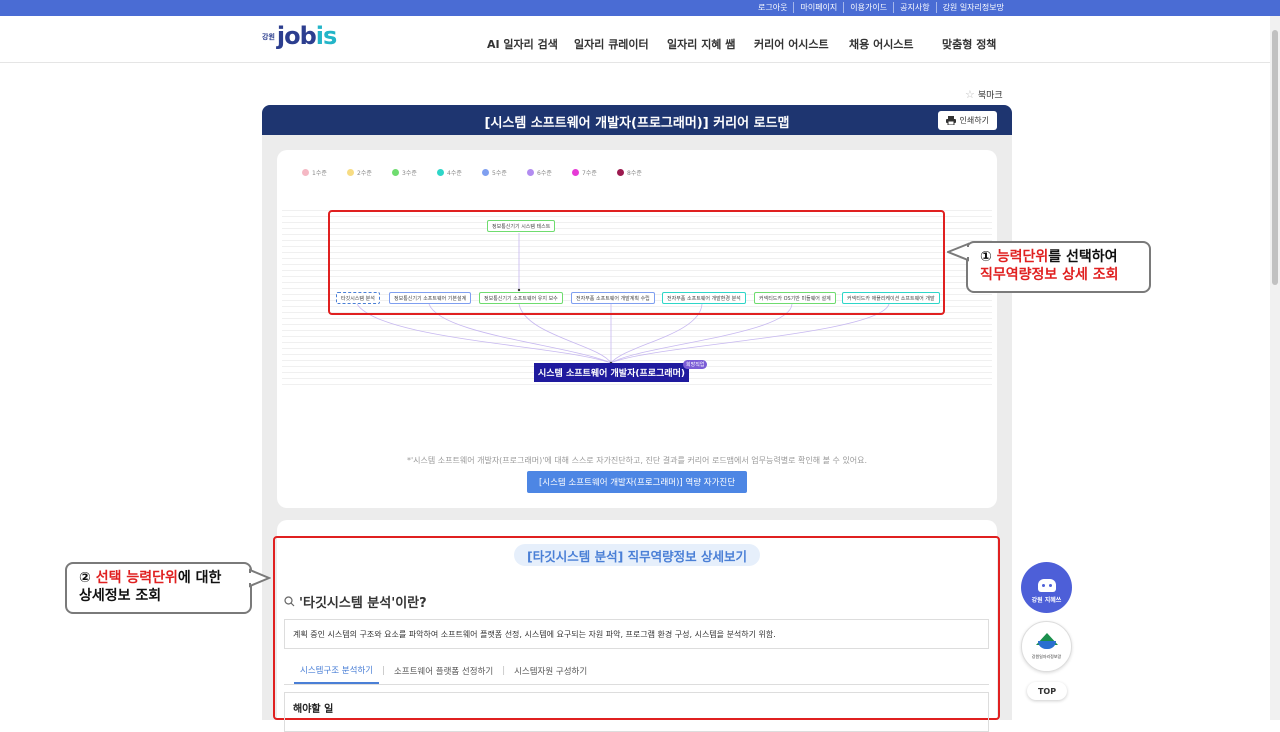  What do you see at coordinates (636, 712) in the screenshot?
I see `todo-section: 해야할 일` at bounding box center [636, 712].